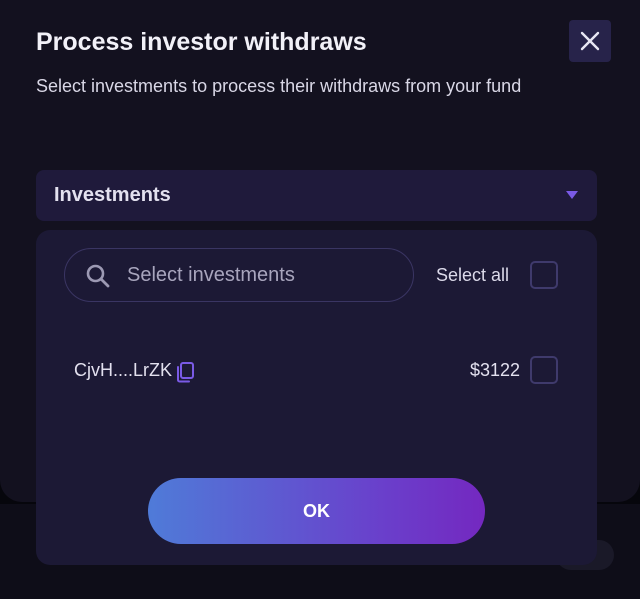 This screenshot has width=640, height=599. What do you see at coordinates (98, 276) in the screenshot?
I see `search-icon` at bounding box center [98, 276].